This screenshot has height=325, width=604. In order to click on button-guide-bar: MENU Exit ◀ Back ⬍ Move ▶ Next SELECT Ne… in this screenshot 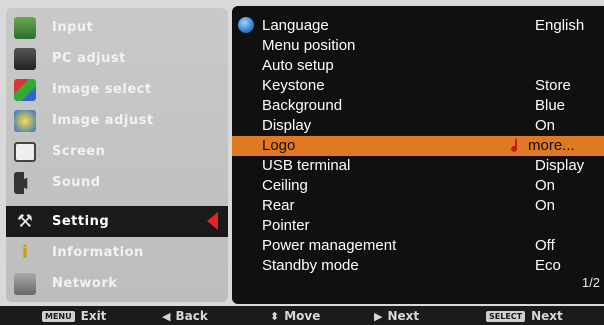, I will do `click(302, 315)`.